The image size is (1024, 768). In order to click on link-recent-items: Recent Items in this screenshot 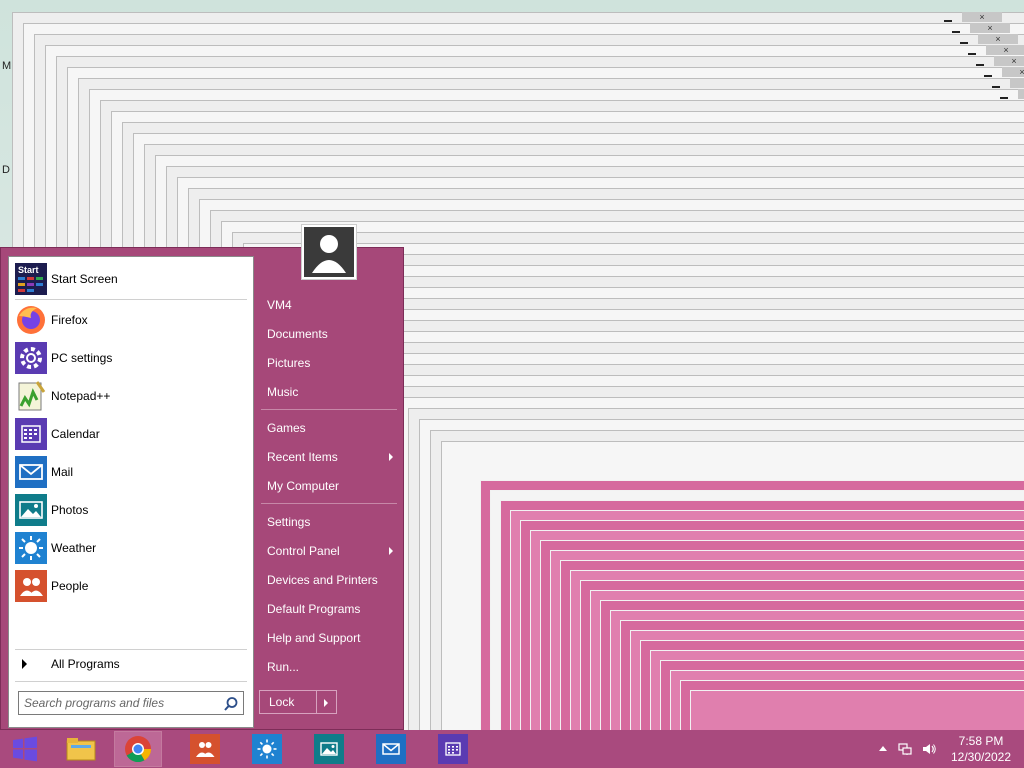, I will do `click(329, 457)`.